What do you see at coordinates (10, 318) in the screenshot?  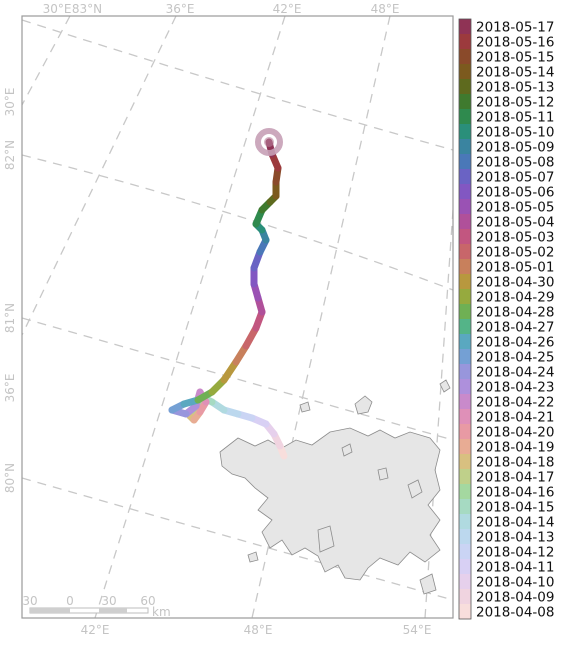 I see `lat-label: 81°N` at bounding box center [10, 318].